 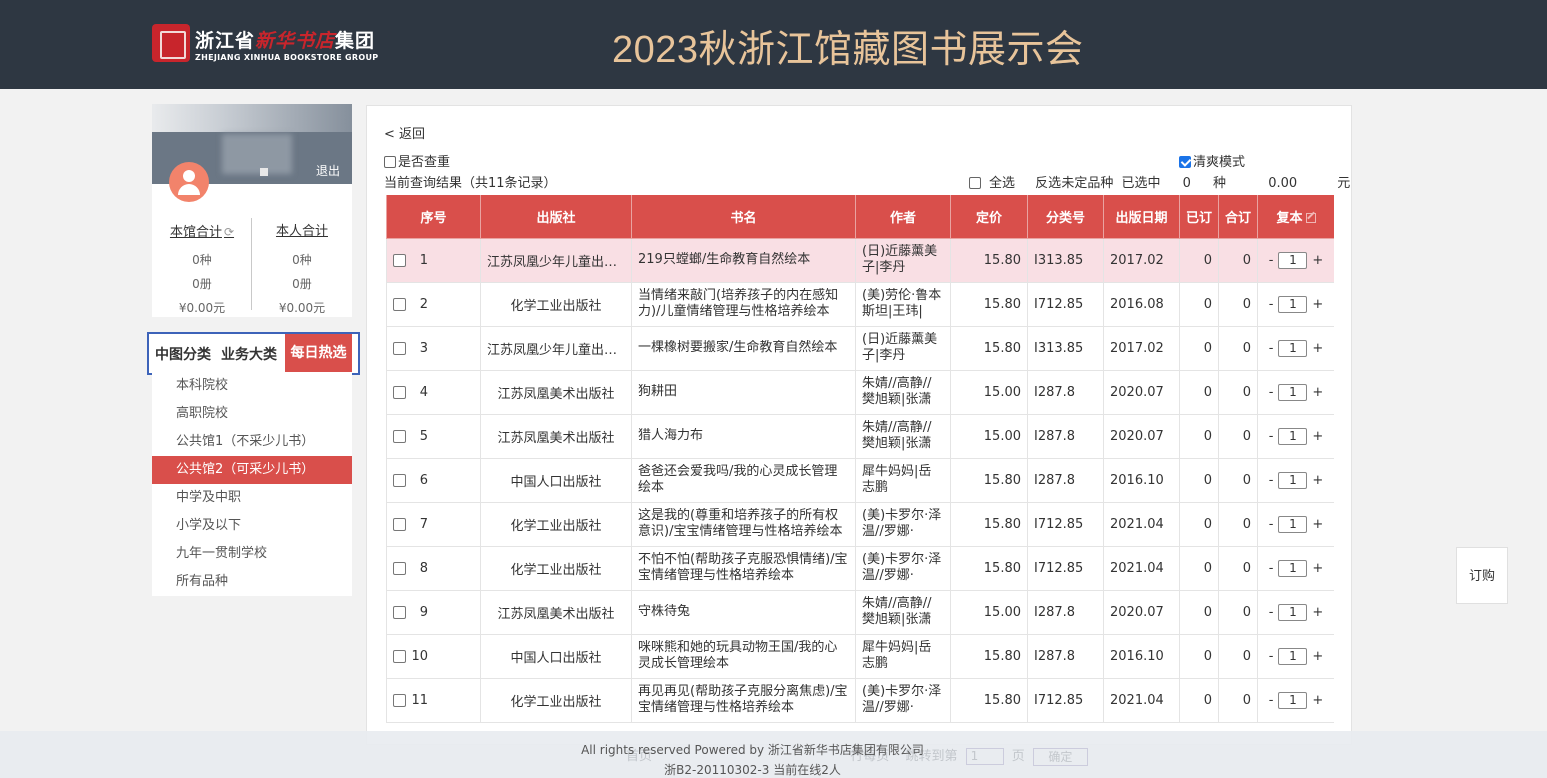 What do you see at coordinates (252, 414) in the screenshot?
I see `category-item: 高职院校` at bounding box center [252, 414].